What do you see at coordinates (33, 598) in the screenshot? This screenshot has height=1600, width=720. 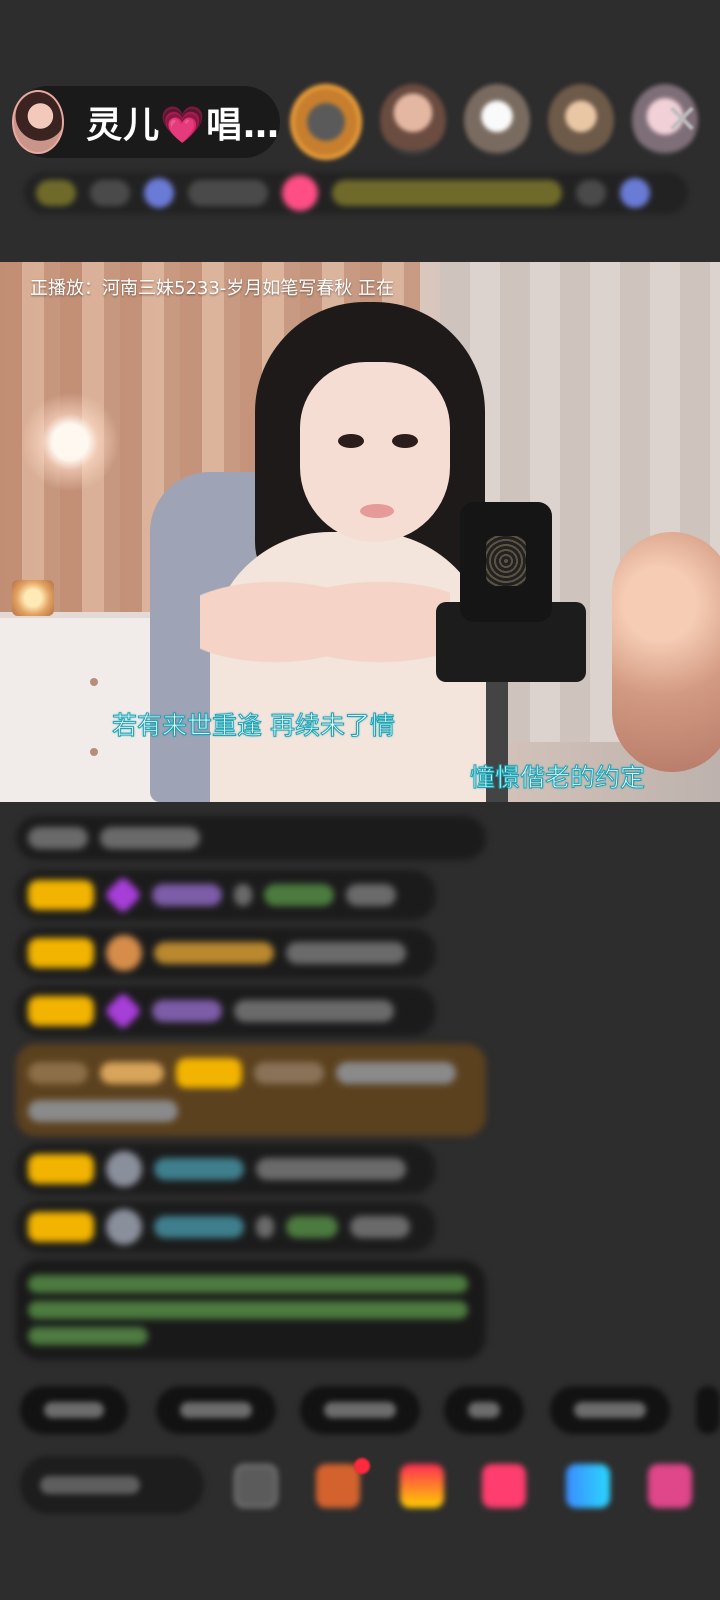 I see `candle` at bounding box center [33, 598].